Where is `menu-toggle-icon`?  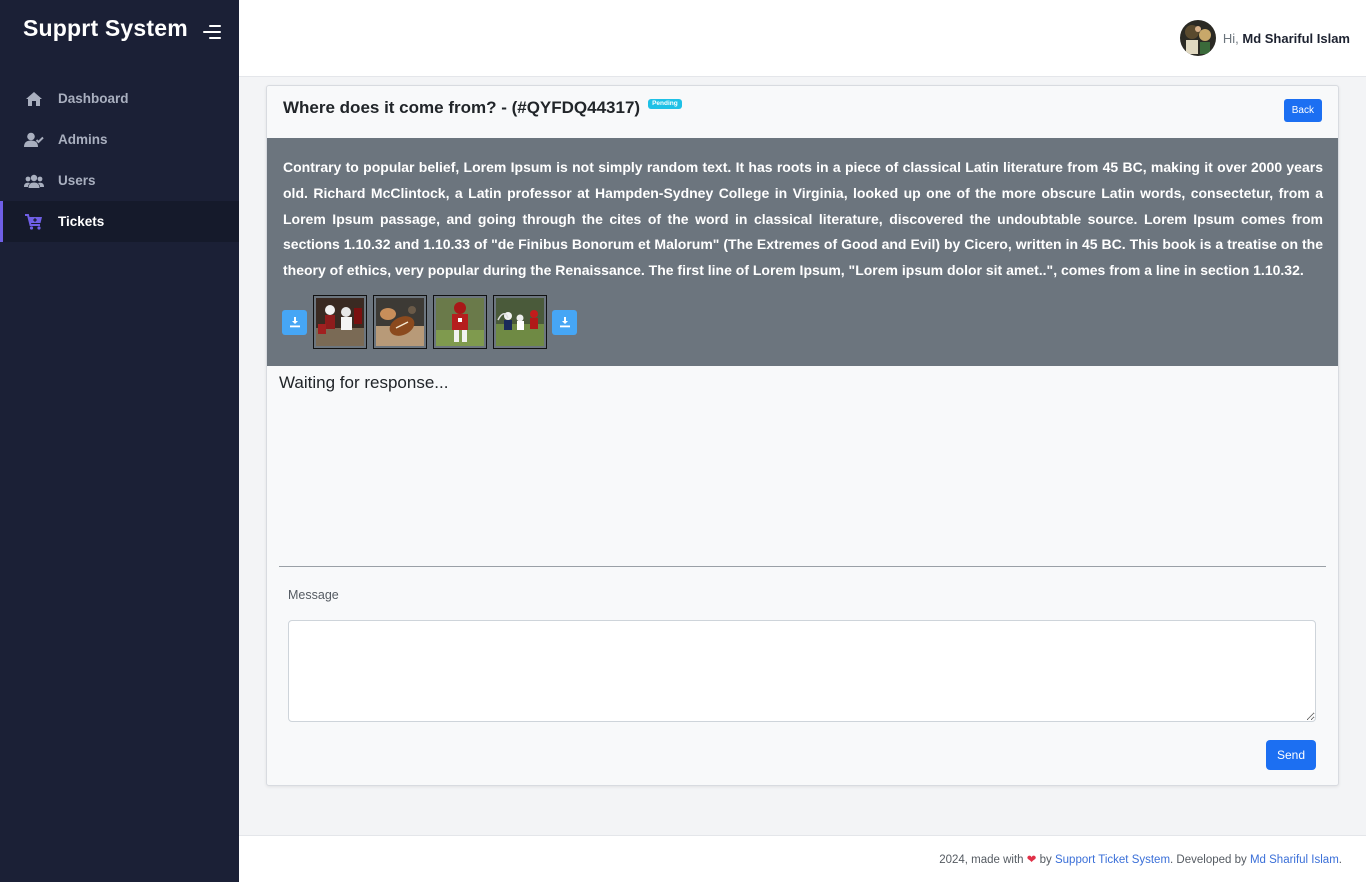
menu-toggle-icon is located at coordinates (212, 32).